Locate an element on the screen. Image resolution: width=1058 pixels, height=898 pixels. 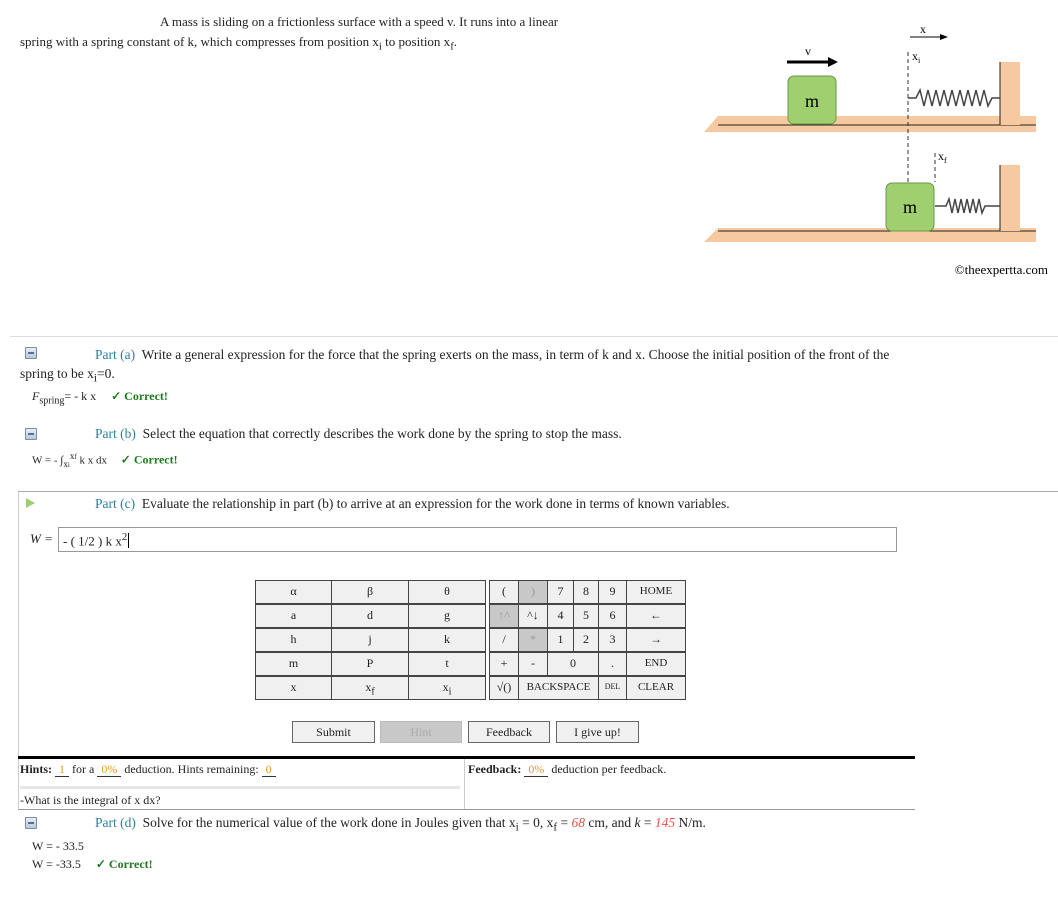
feedback-deduction: 0% is located at coordinates (536, 769).